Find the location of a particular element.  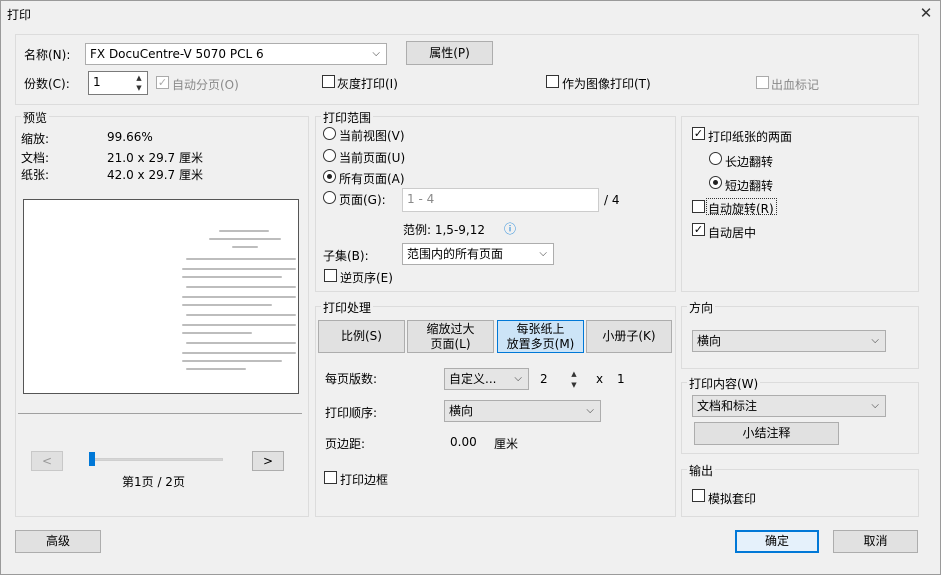

short-edge-label: 短边翻转 is located at coordinates (749, 186).